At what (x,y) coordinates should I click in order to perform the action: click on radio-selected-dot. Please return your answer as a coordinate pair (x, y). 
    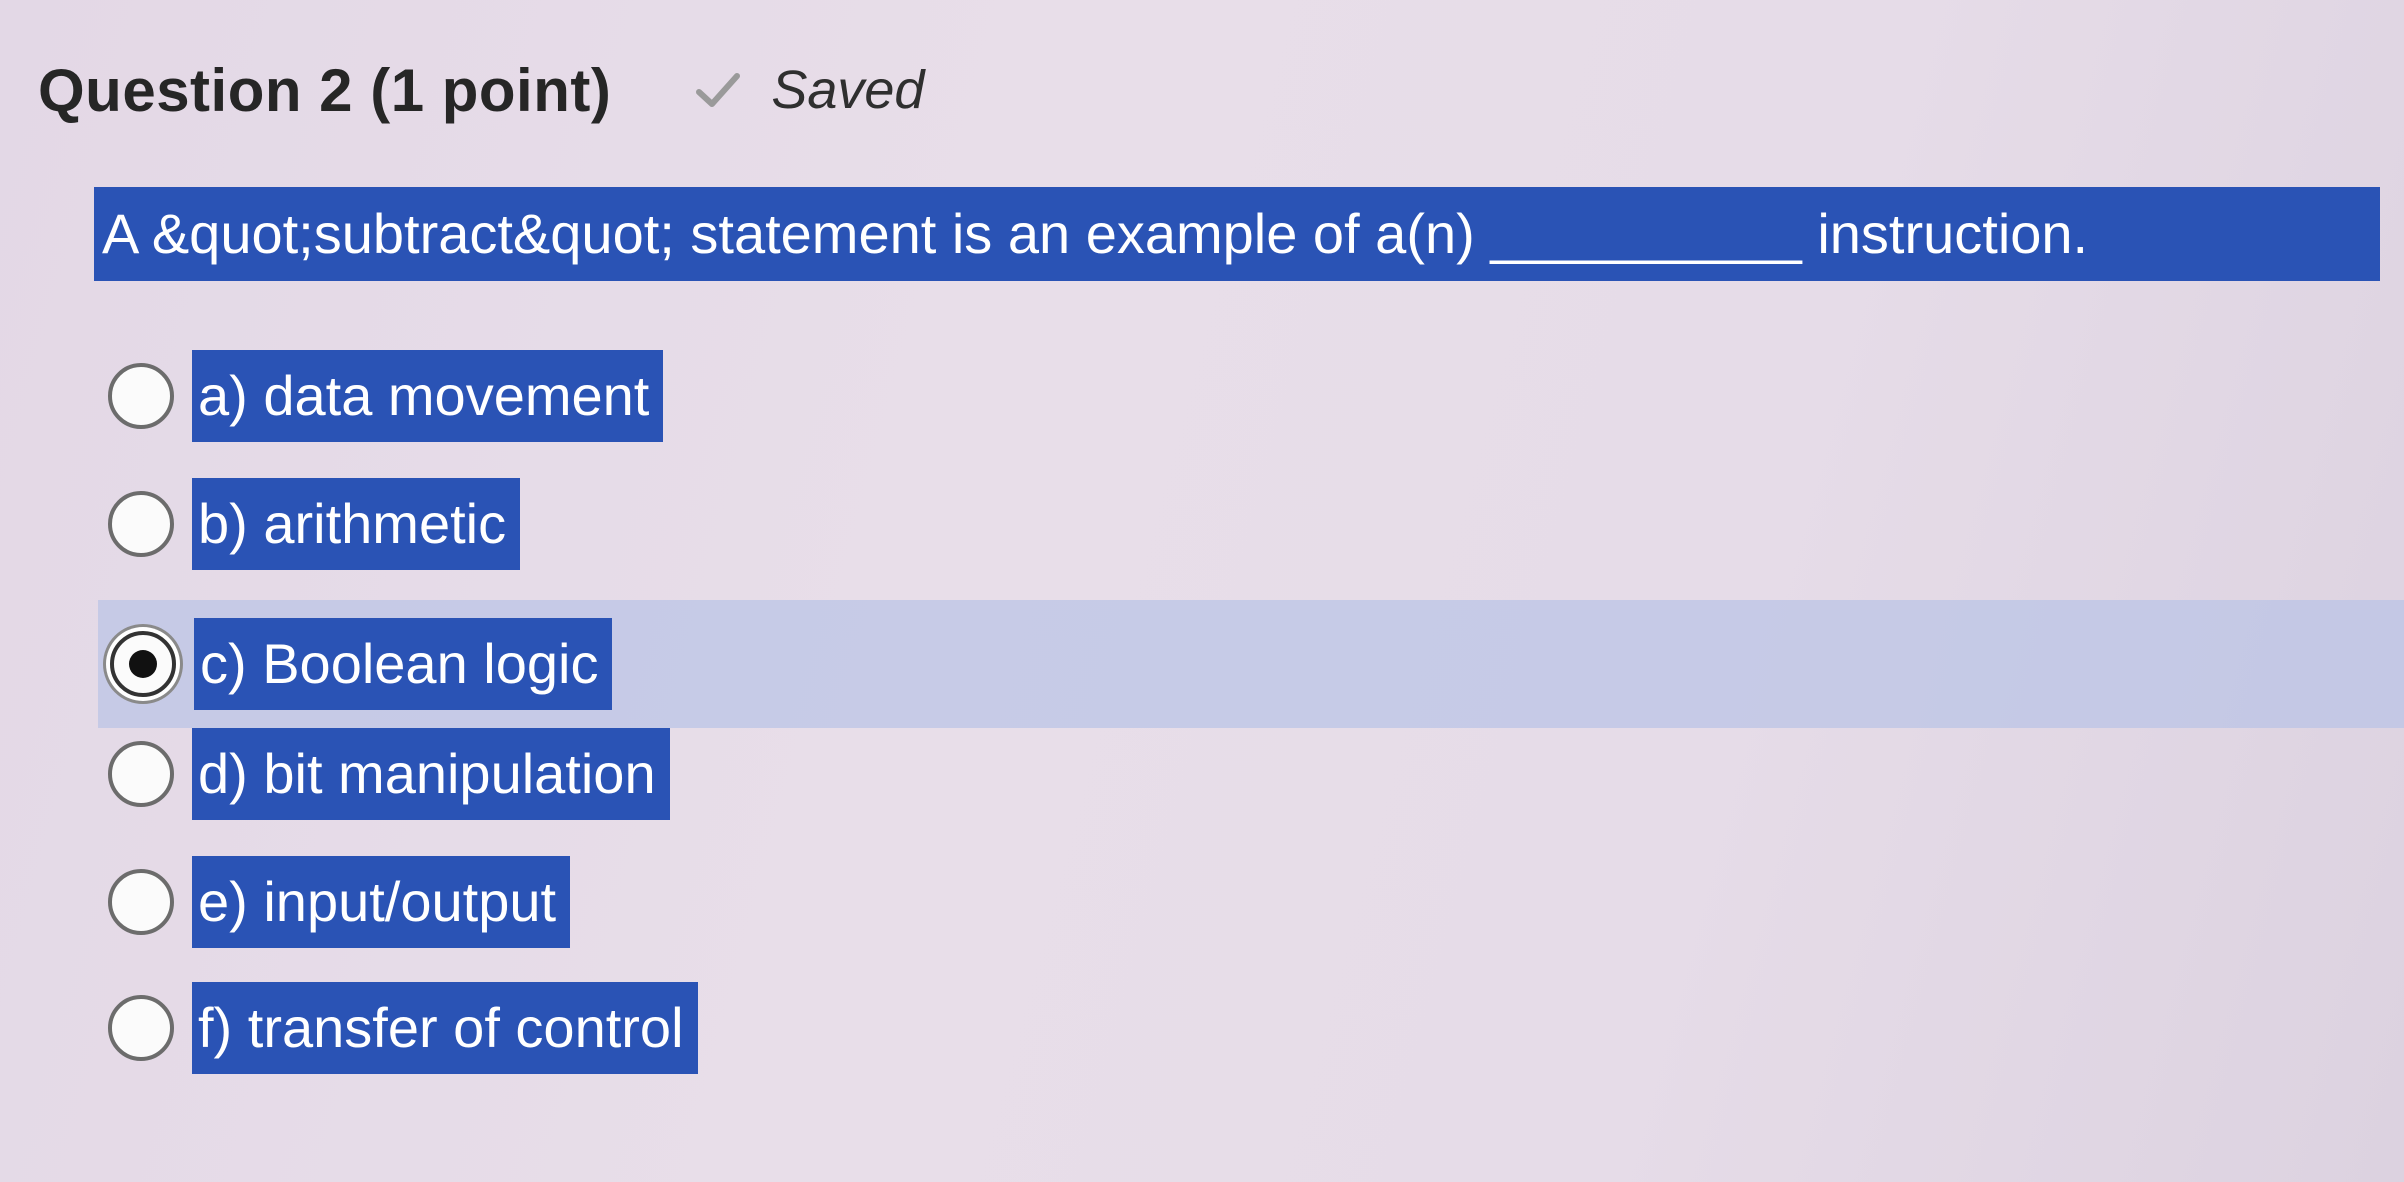
    Looking at the image, I should click on (143, 664).